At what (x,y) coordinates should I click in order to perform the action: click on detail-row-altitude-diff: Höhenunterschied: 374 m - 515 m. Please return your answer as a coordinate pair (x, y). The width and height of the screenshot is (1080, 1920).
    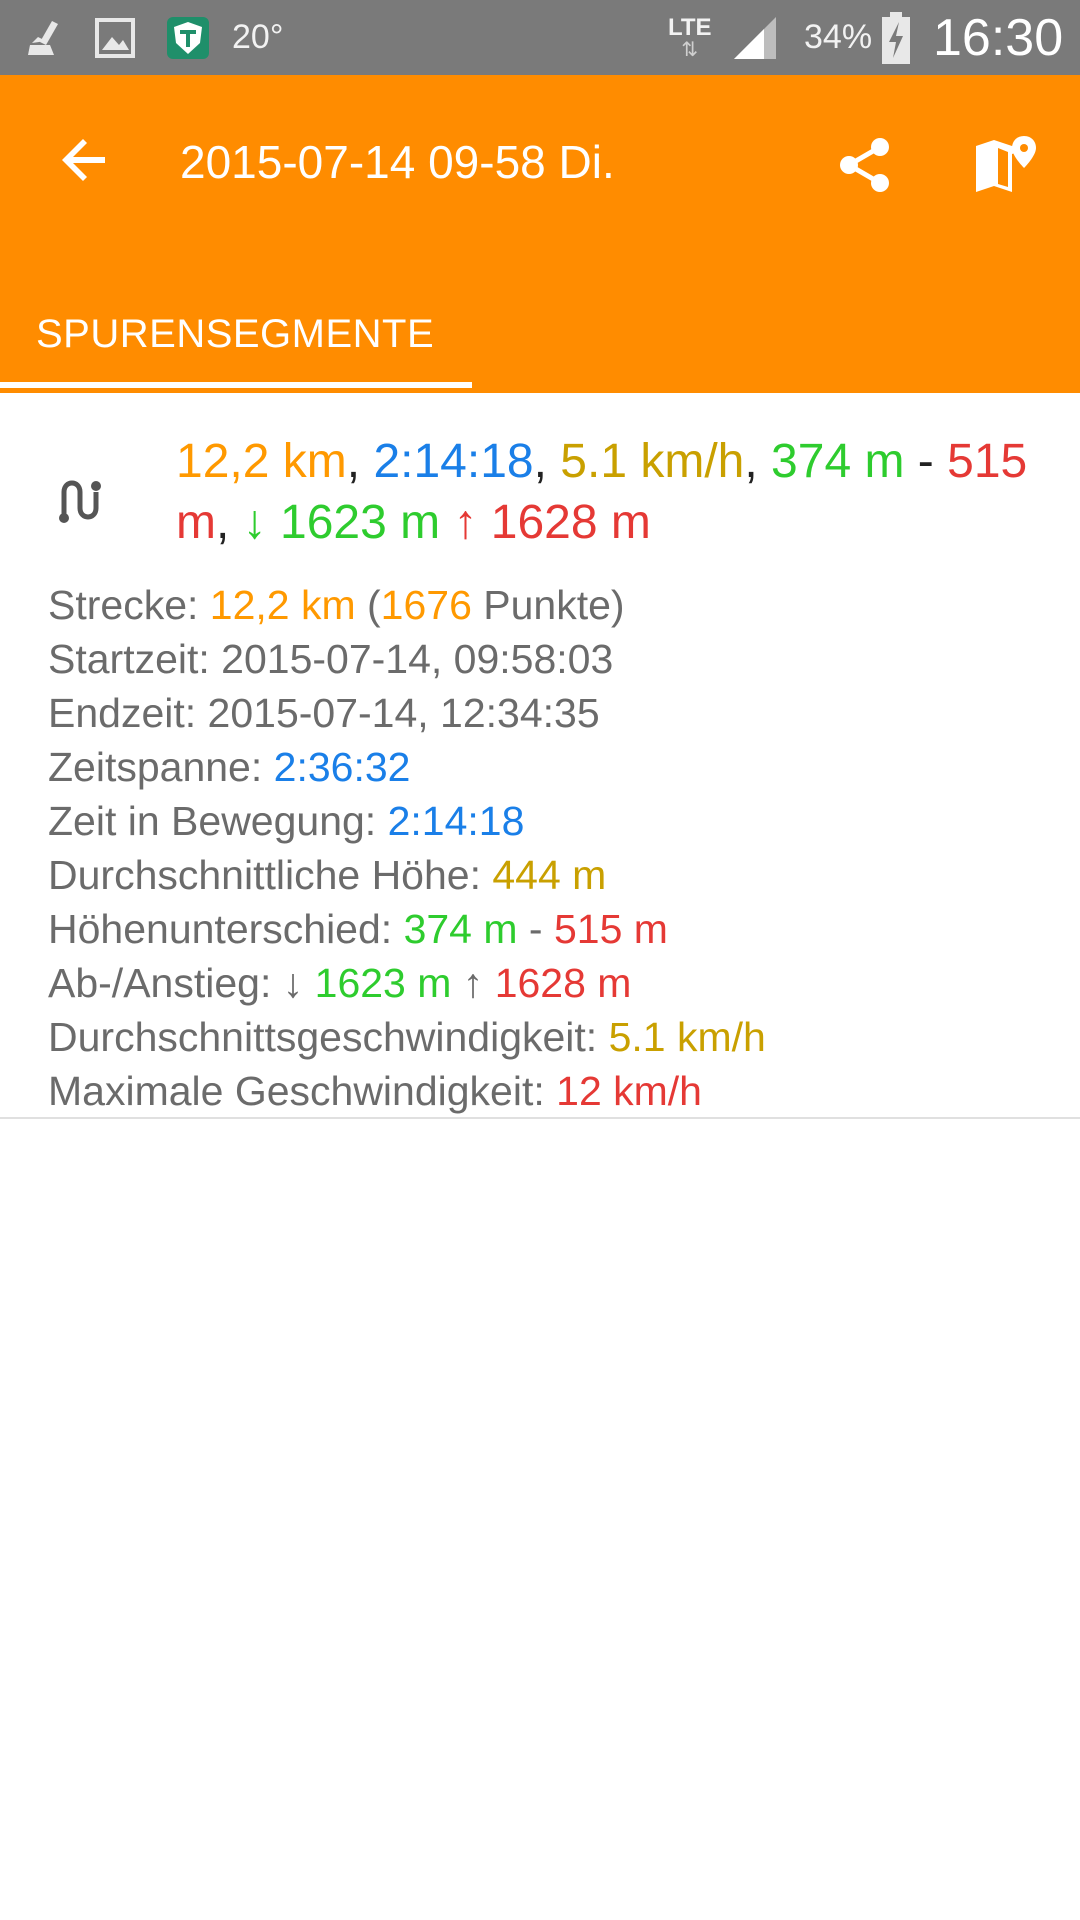
    Looking at the image, I should click on (548, 929).